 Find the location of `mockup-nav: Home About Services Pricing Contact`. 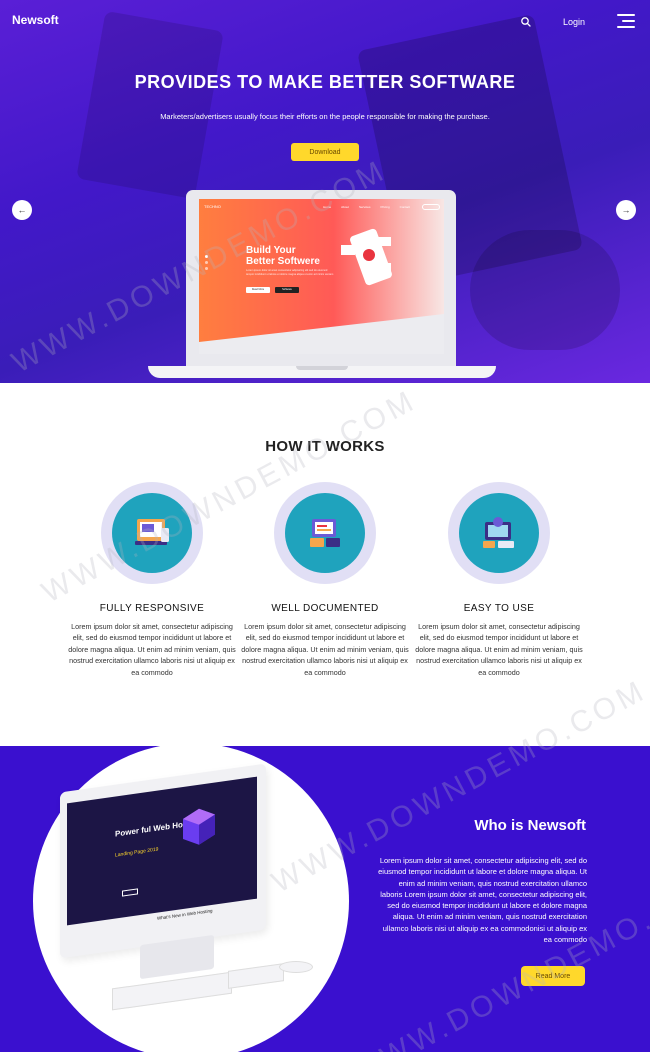

mockup-nav: Home About Services Pricing Contact is located at coordinates (366, 207).